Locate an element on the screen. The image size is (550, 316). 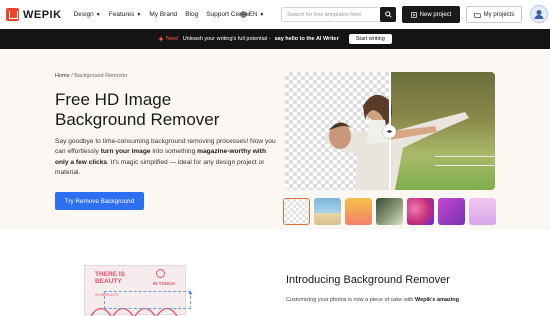
new-project-button: New project is located at coordinates (431, 14).